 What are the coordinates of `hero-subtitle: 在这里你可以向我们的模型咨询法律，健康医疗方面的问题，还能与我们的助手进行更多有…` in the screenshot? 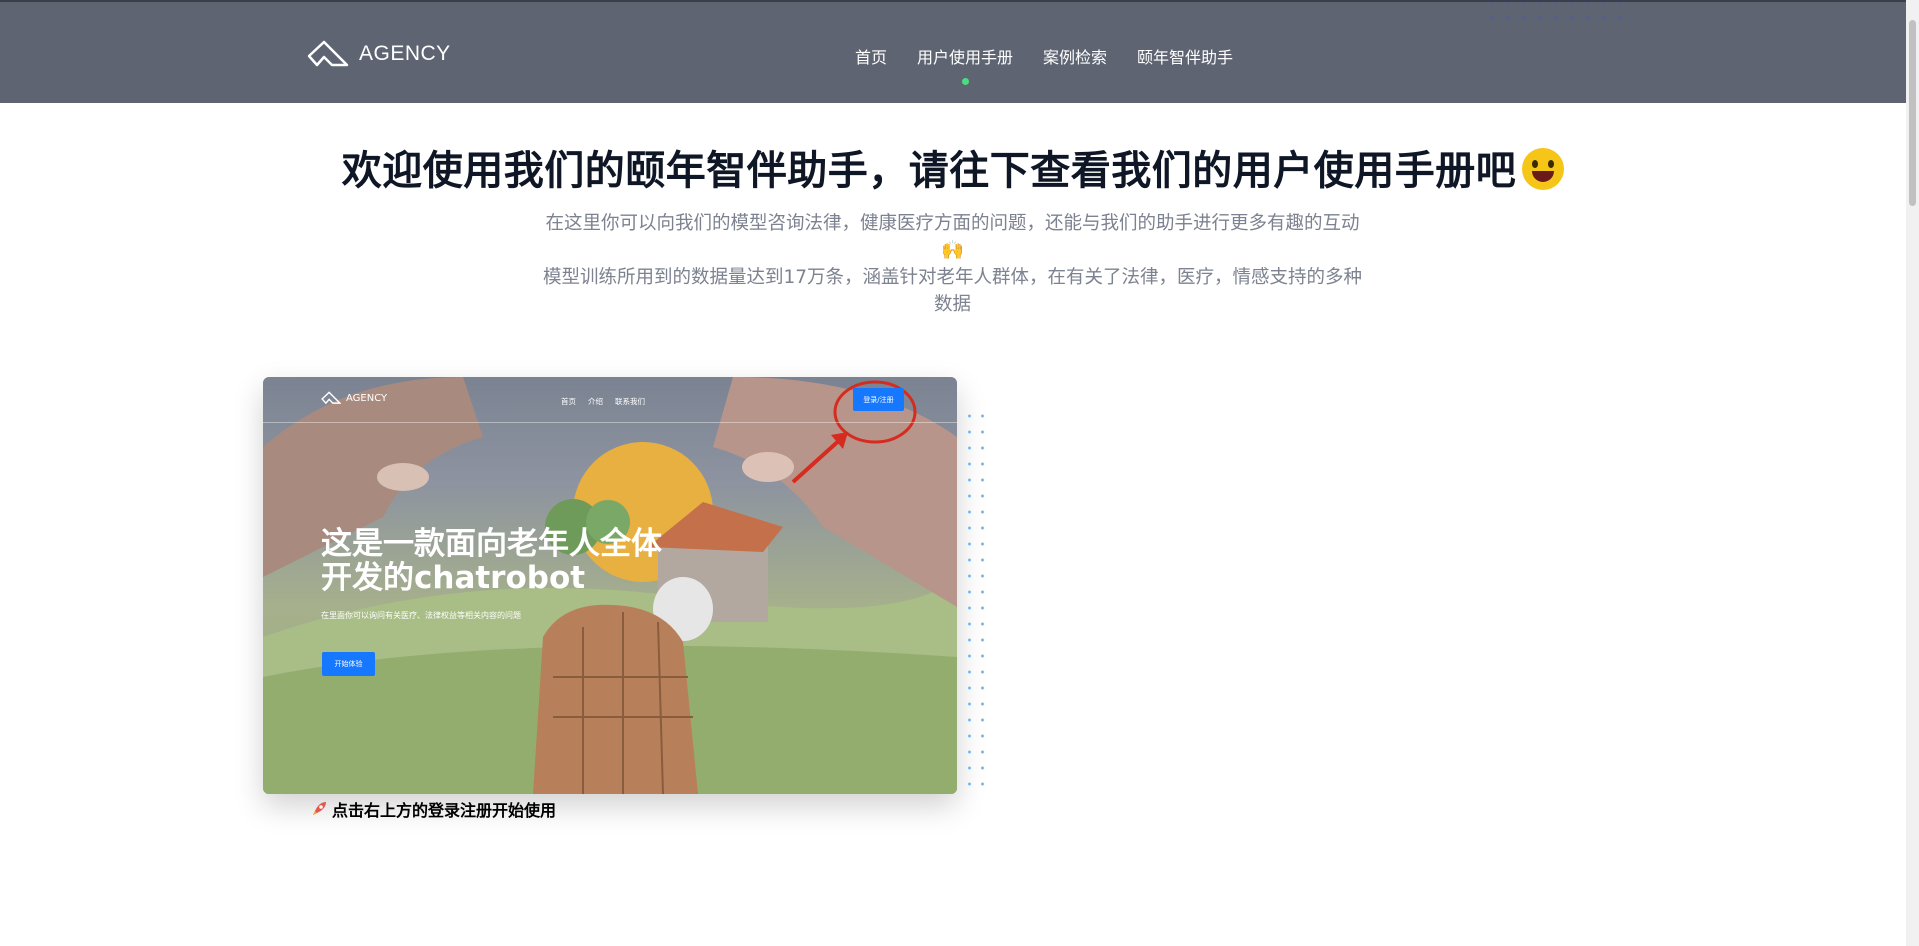 It's located at (952, 264).